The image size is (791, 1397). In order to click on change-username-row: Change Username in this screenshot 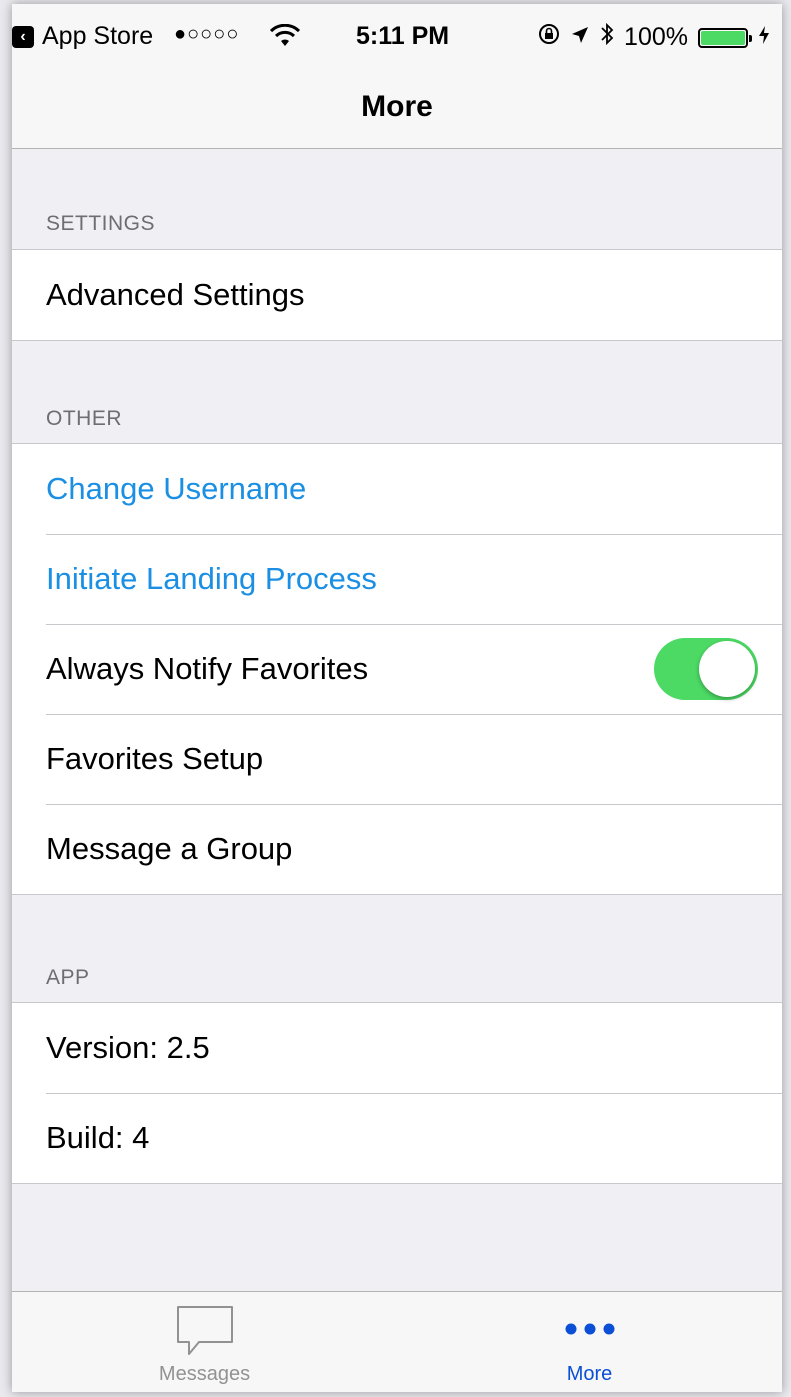, I will do `click(397, 489)`.